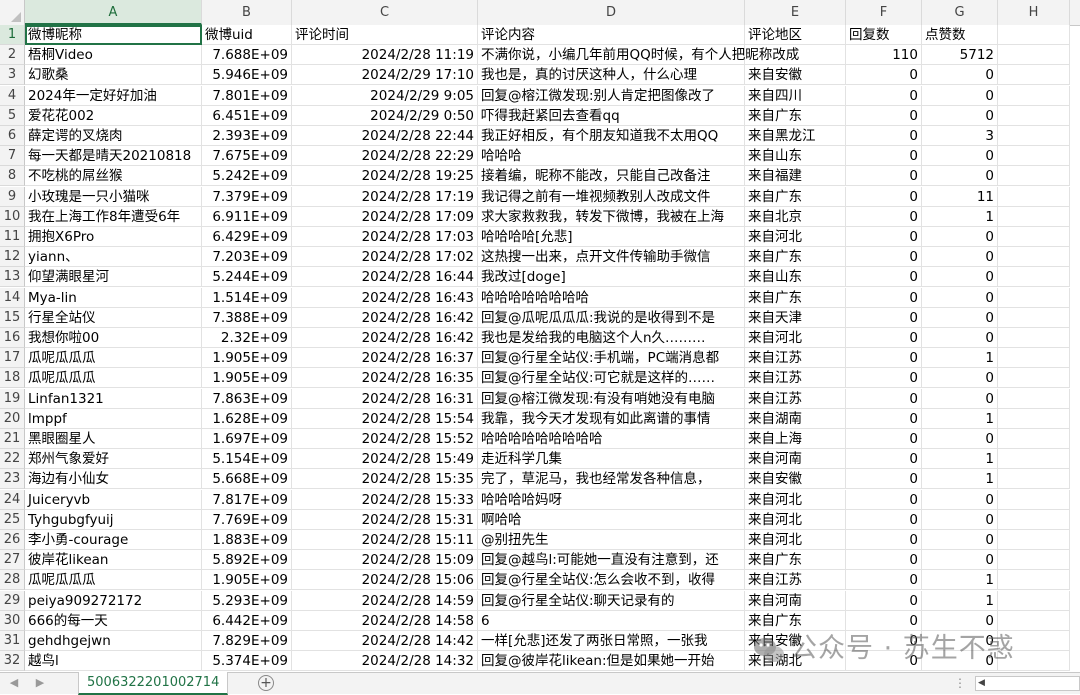  What do you see at coordinates (795, 95) in the screenshot?
I see `cell-region: 来自四川` at bounding box center [795, 95].